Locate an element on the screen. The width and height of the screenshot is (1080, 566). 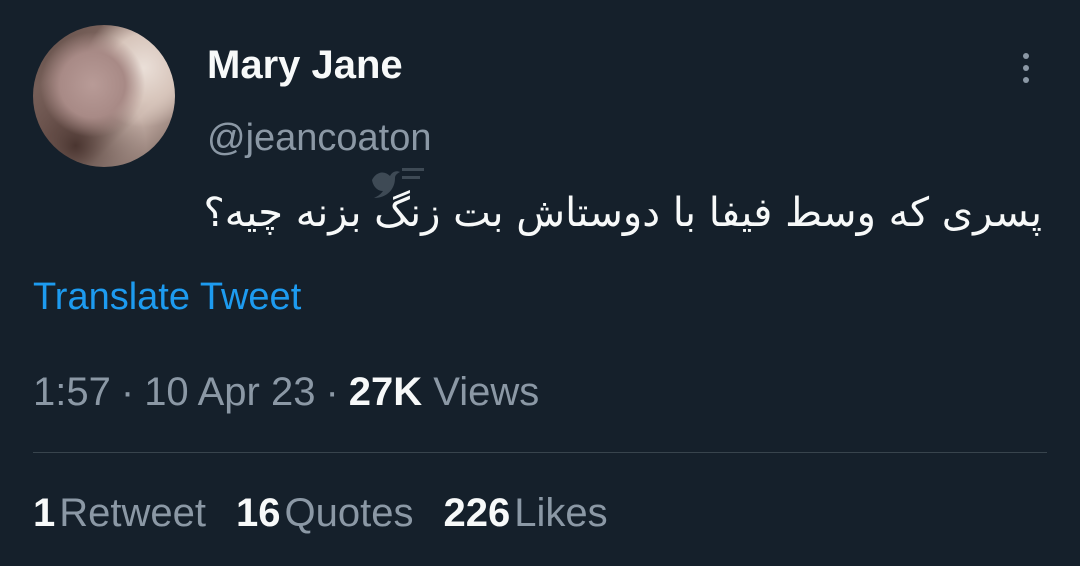
views-label: Views is located at coordinates (486, 392).